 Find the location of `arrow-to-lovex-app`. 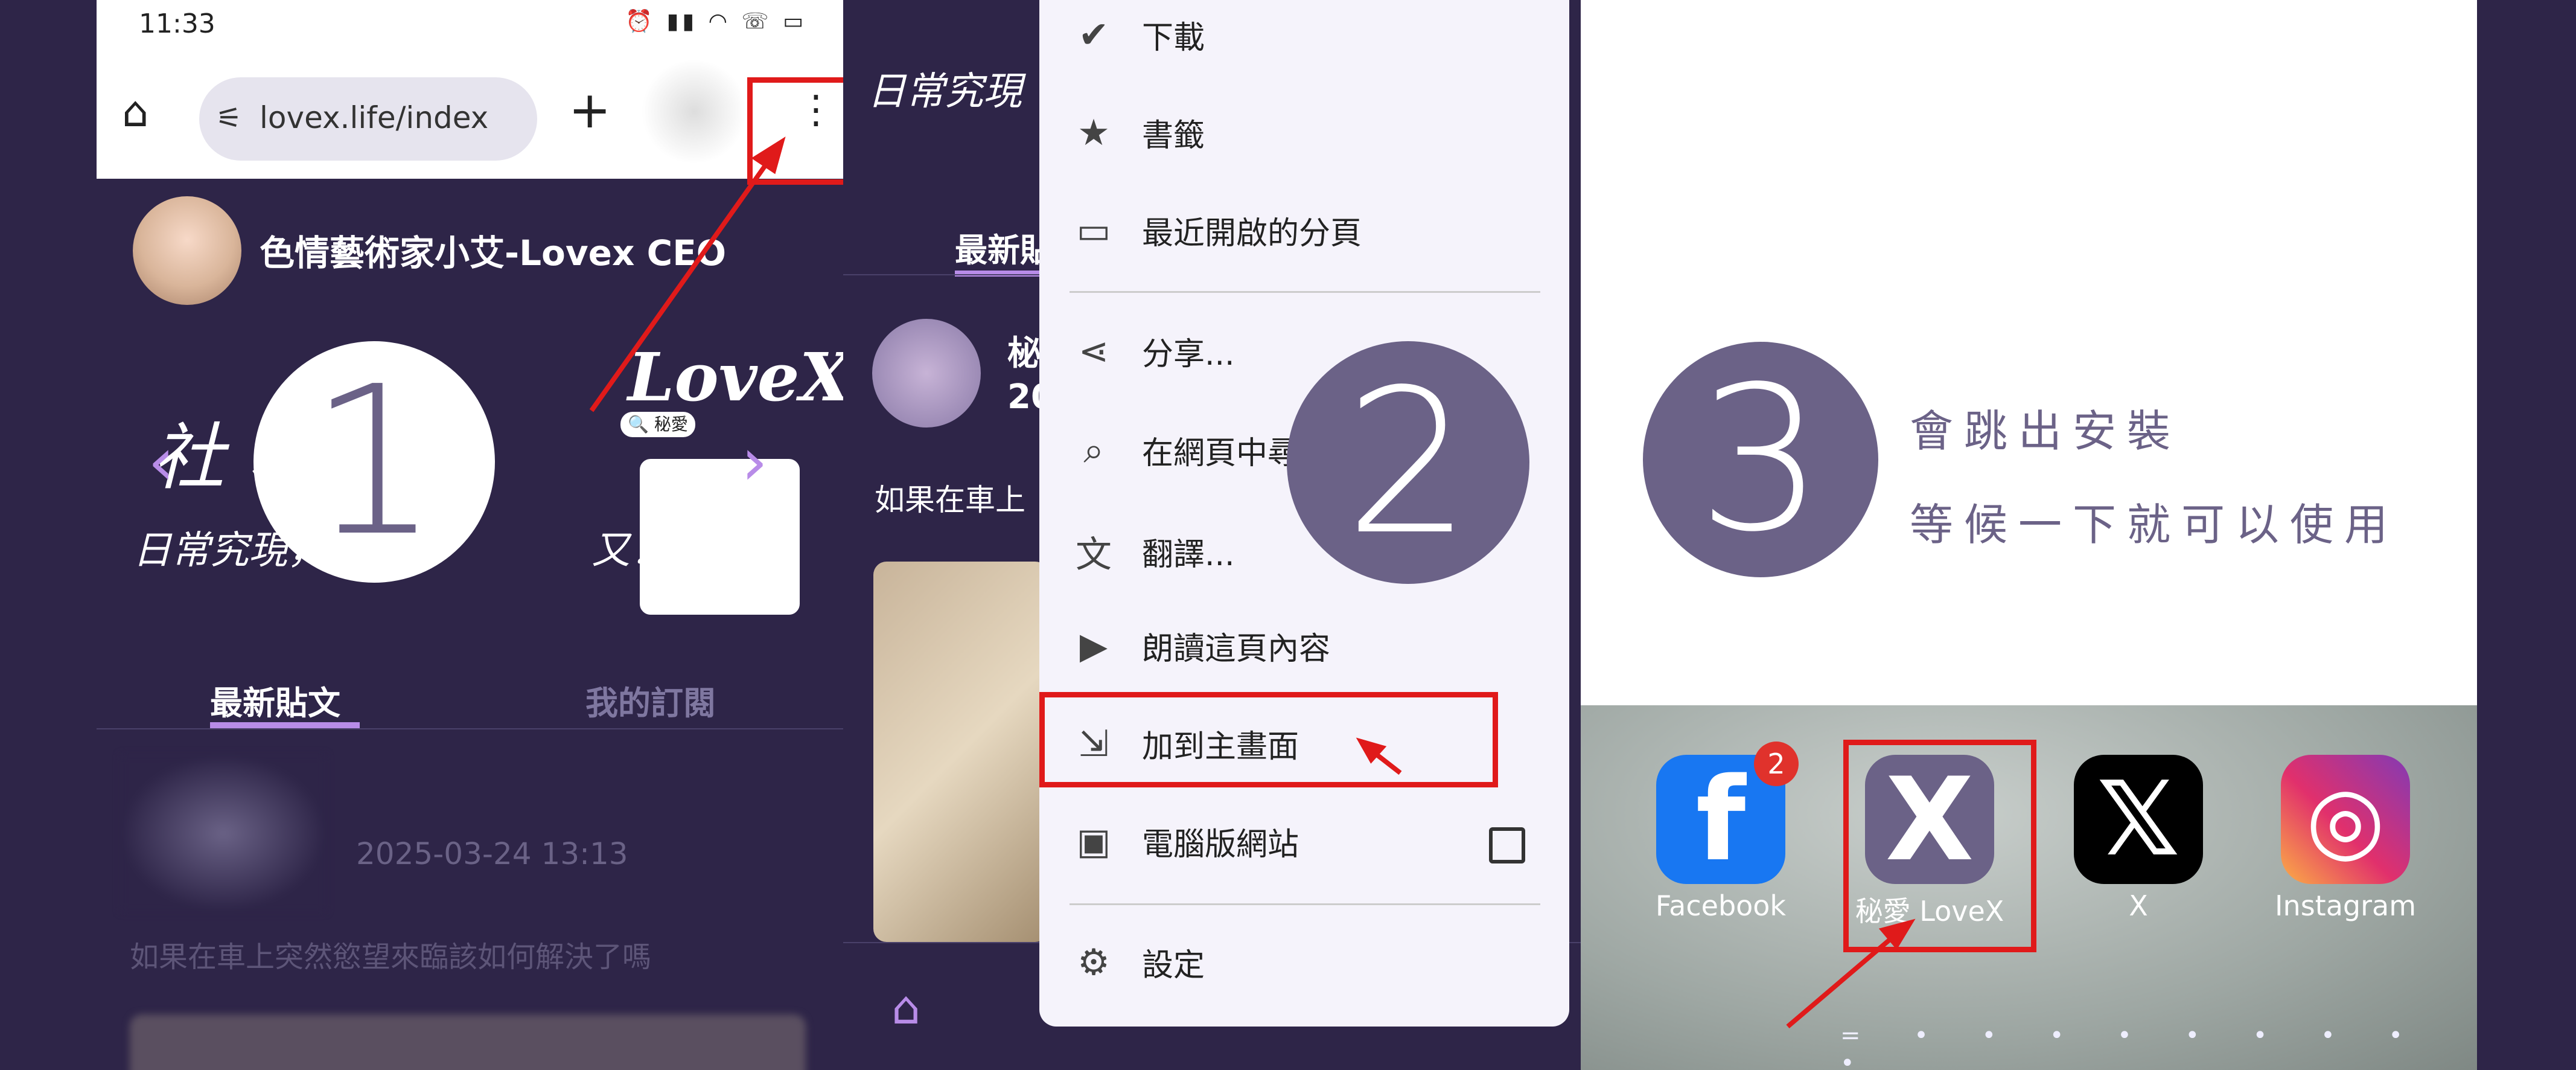

arrow-to-lovex-app is located at coordinates (1844, 978).